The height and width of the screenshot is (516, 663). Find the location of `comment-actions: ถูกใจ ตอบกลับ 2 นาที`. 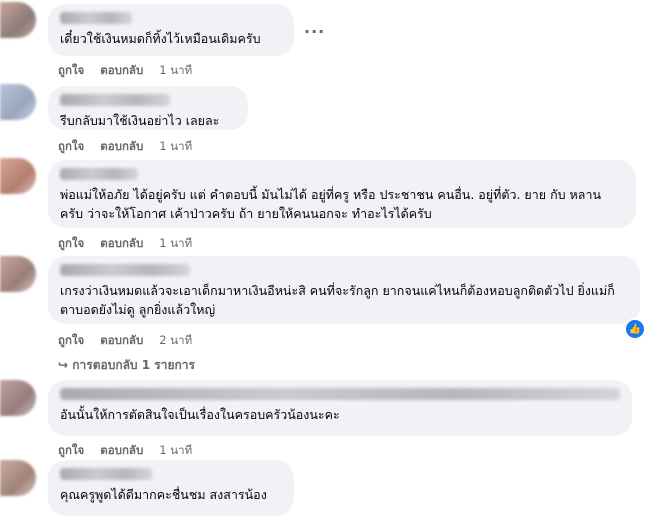

comment-actions: ถูกใจ ตอบกลับ 2 นาที is located at coordinates (133, 341).